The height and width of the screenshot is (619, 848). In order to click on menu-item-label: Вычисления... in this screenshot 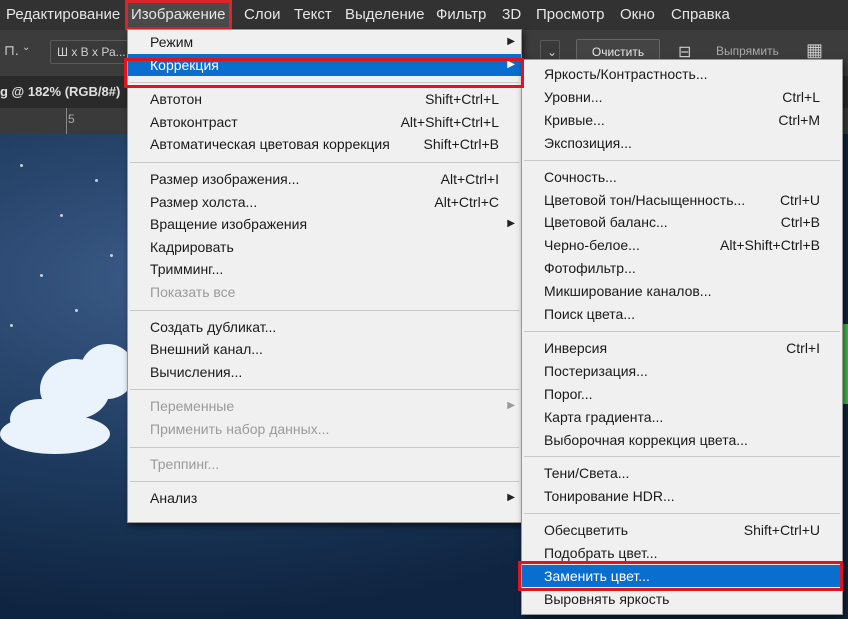, I will do `click(196, 371)`.